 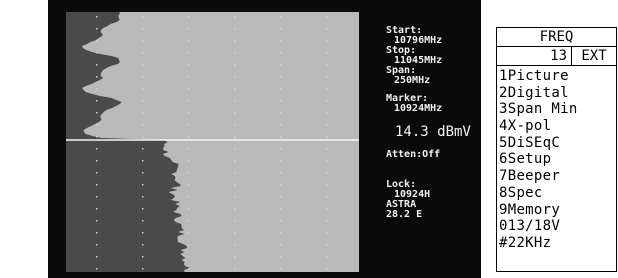 What do you see at coordinates (557, 93) in the screenshot?
I see `menu-item-digital: 2Digital` at bounding box center [557, 93].